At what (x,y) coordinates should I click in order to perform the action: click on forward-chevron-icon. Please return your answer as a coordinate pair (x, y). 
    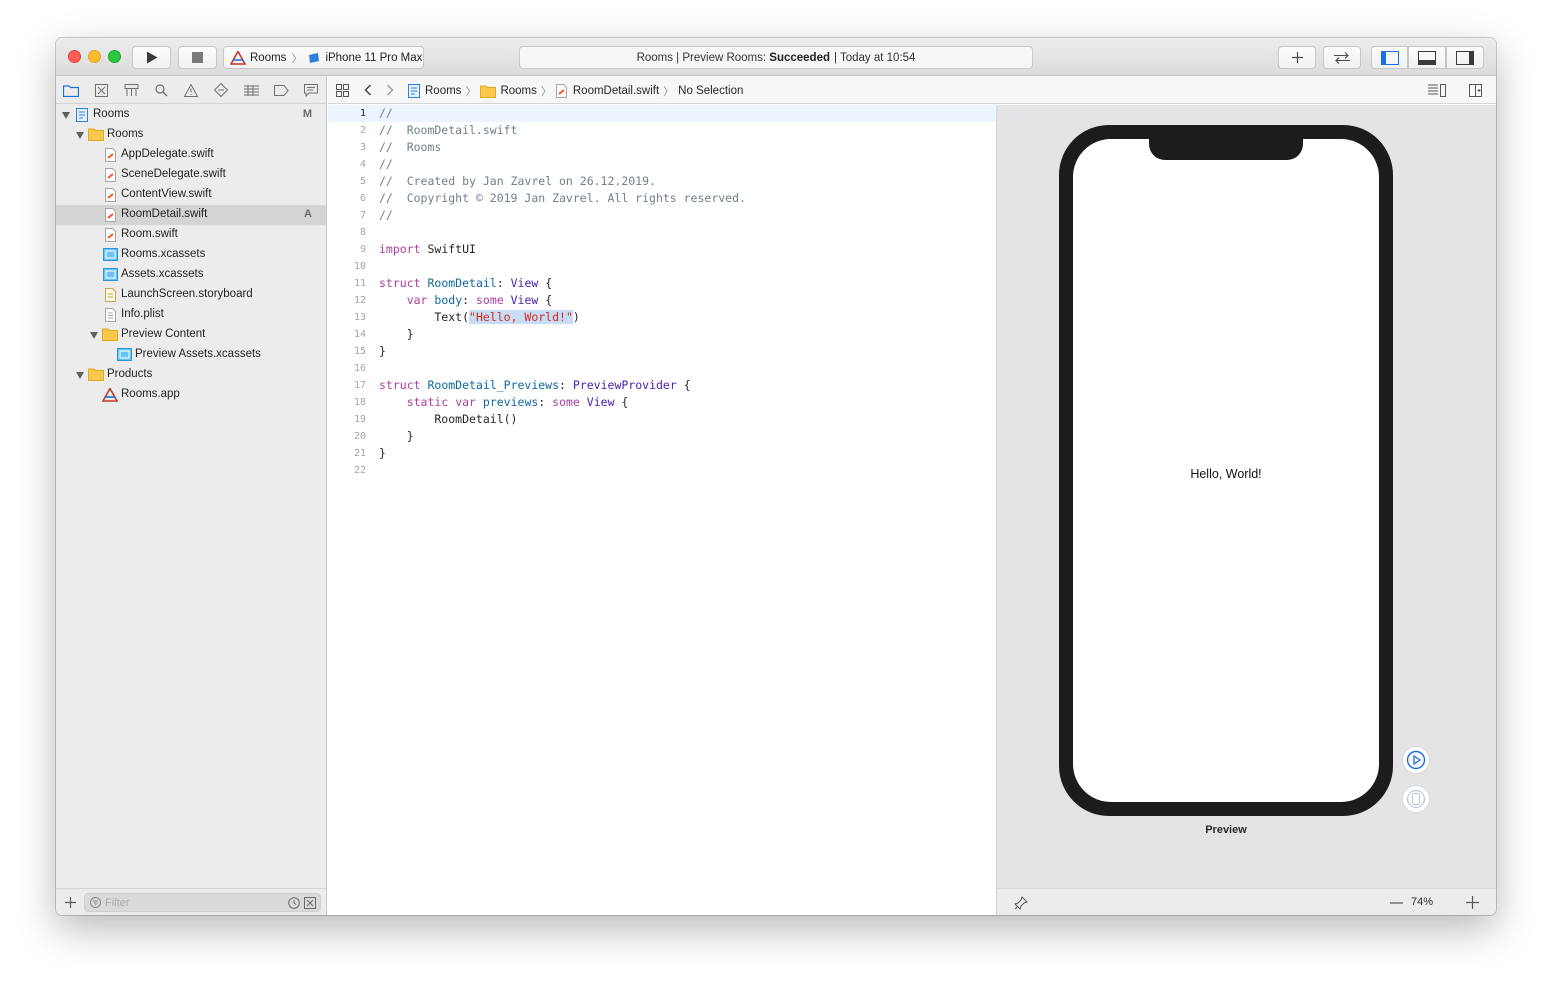
    Looking at the image, I should click on (390, 90).